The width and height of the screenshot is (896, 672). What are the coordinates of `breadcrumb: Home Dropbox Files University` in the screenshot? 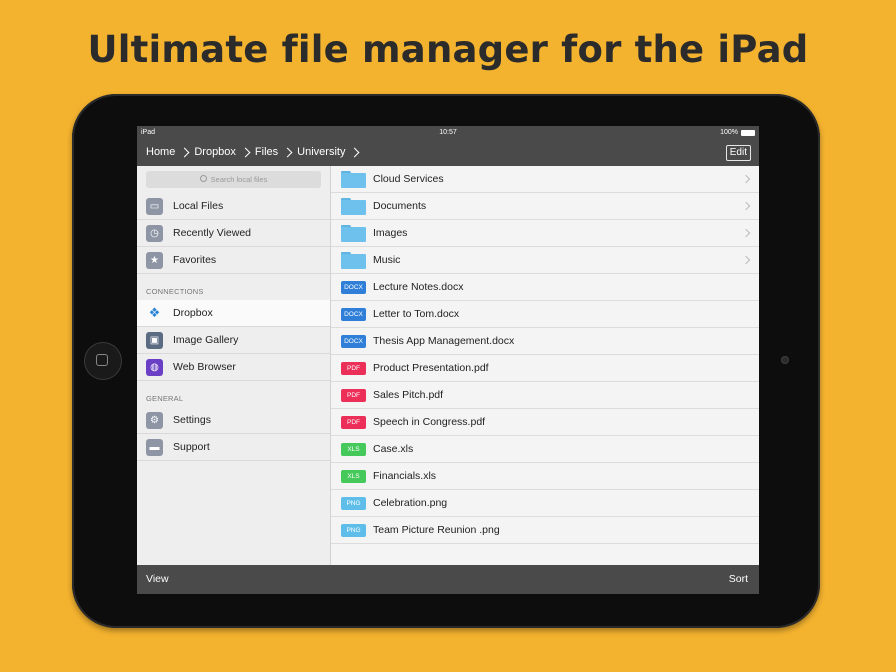 It's located at (255, 152).